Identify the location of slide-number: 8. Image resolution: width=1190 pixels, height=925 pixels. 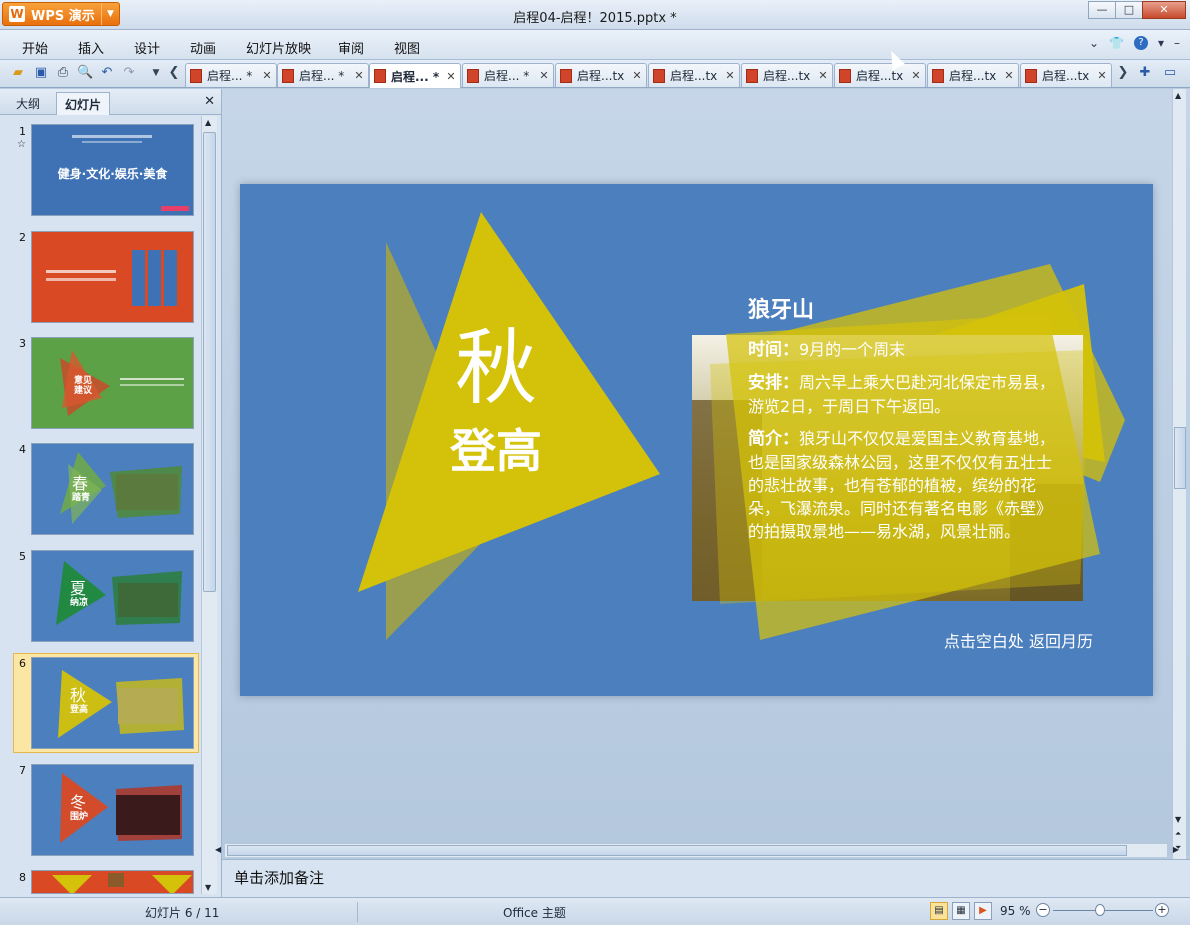
(22, 877).